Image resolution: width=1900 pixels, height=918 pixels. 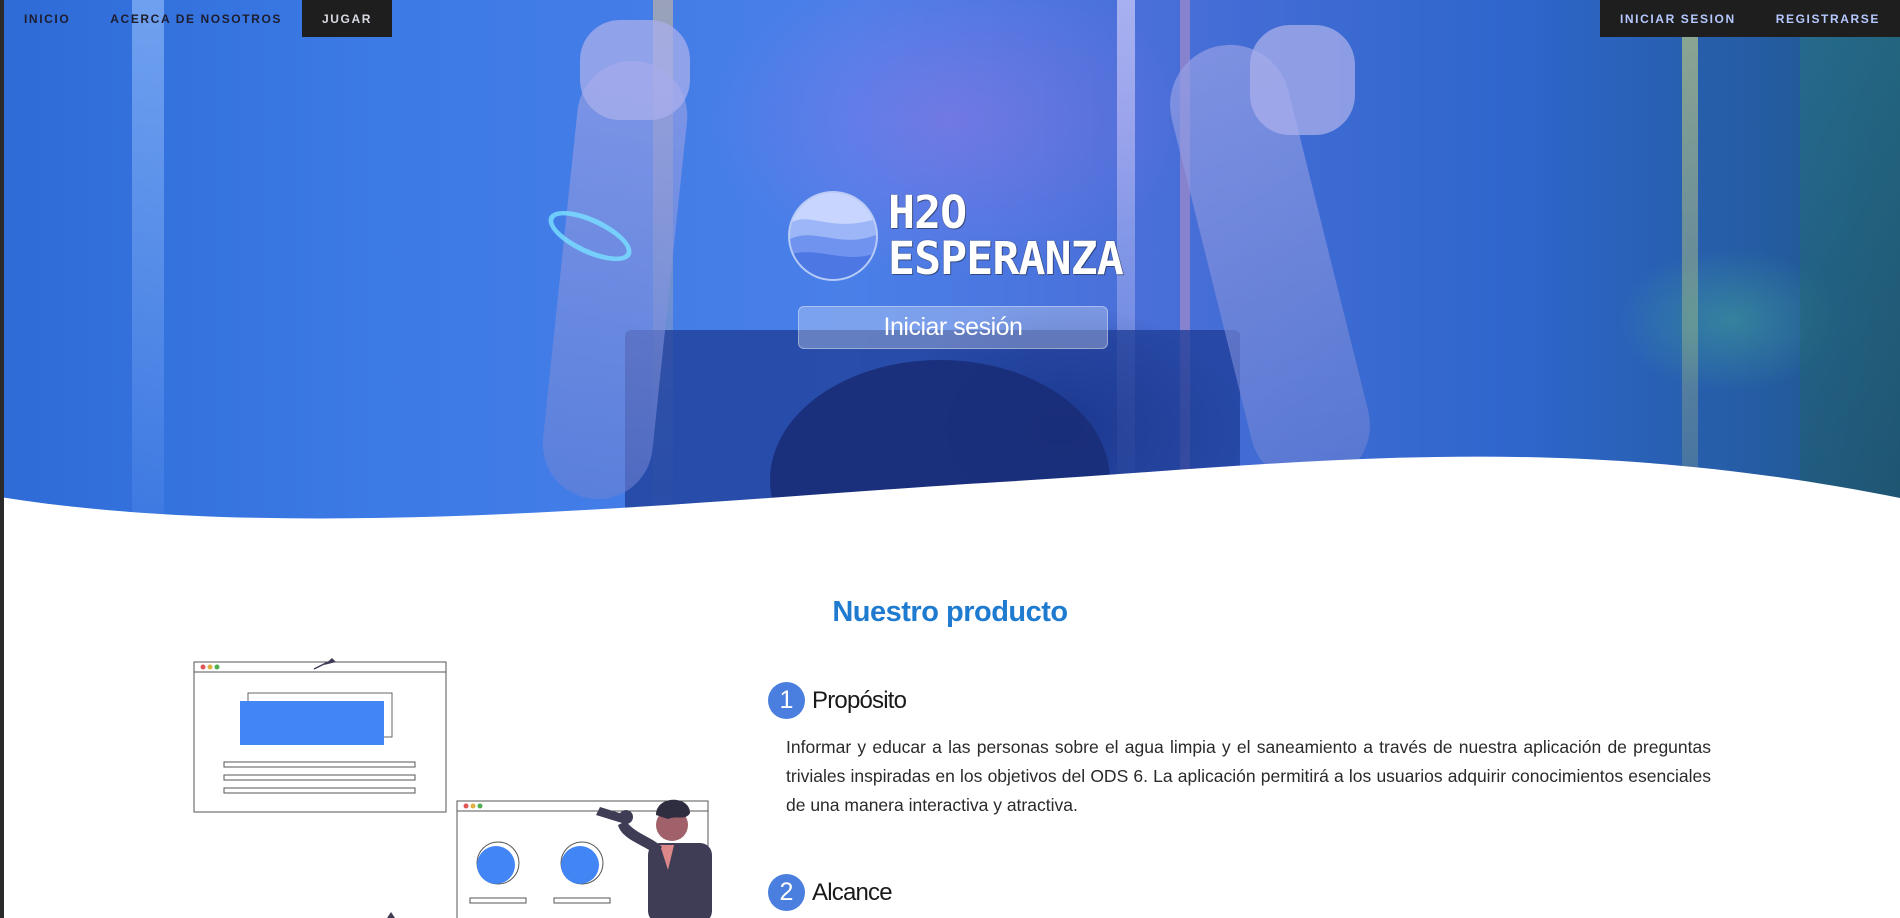 I want to click on product-illustration, so click(x=452, y=788).